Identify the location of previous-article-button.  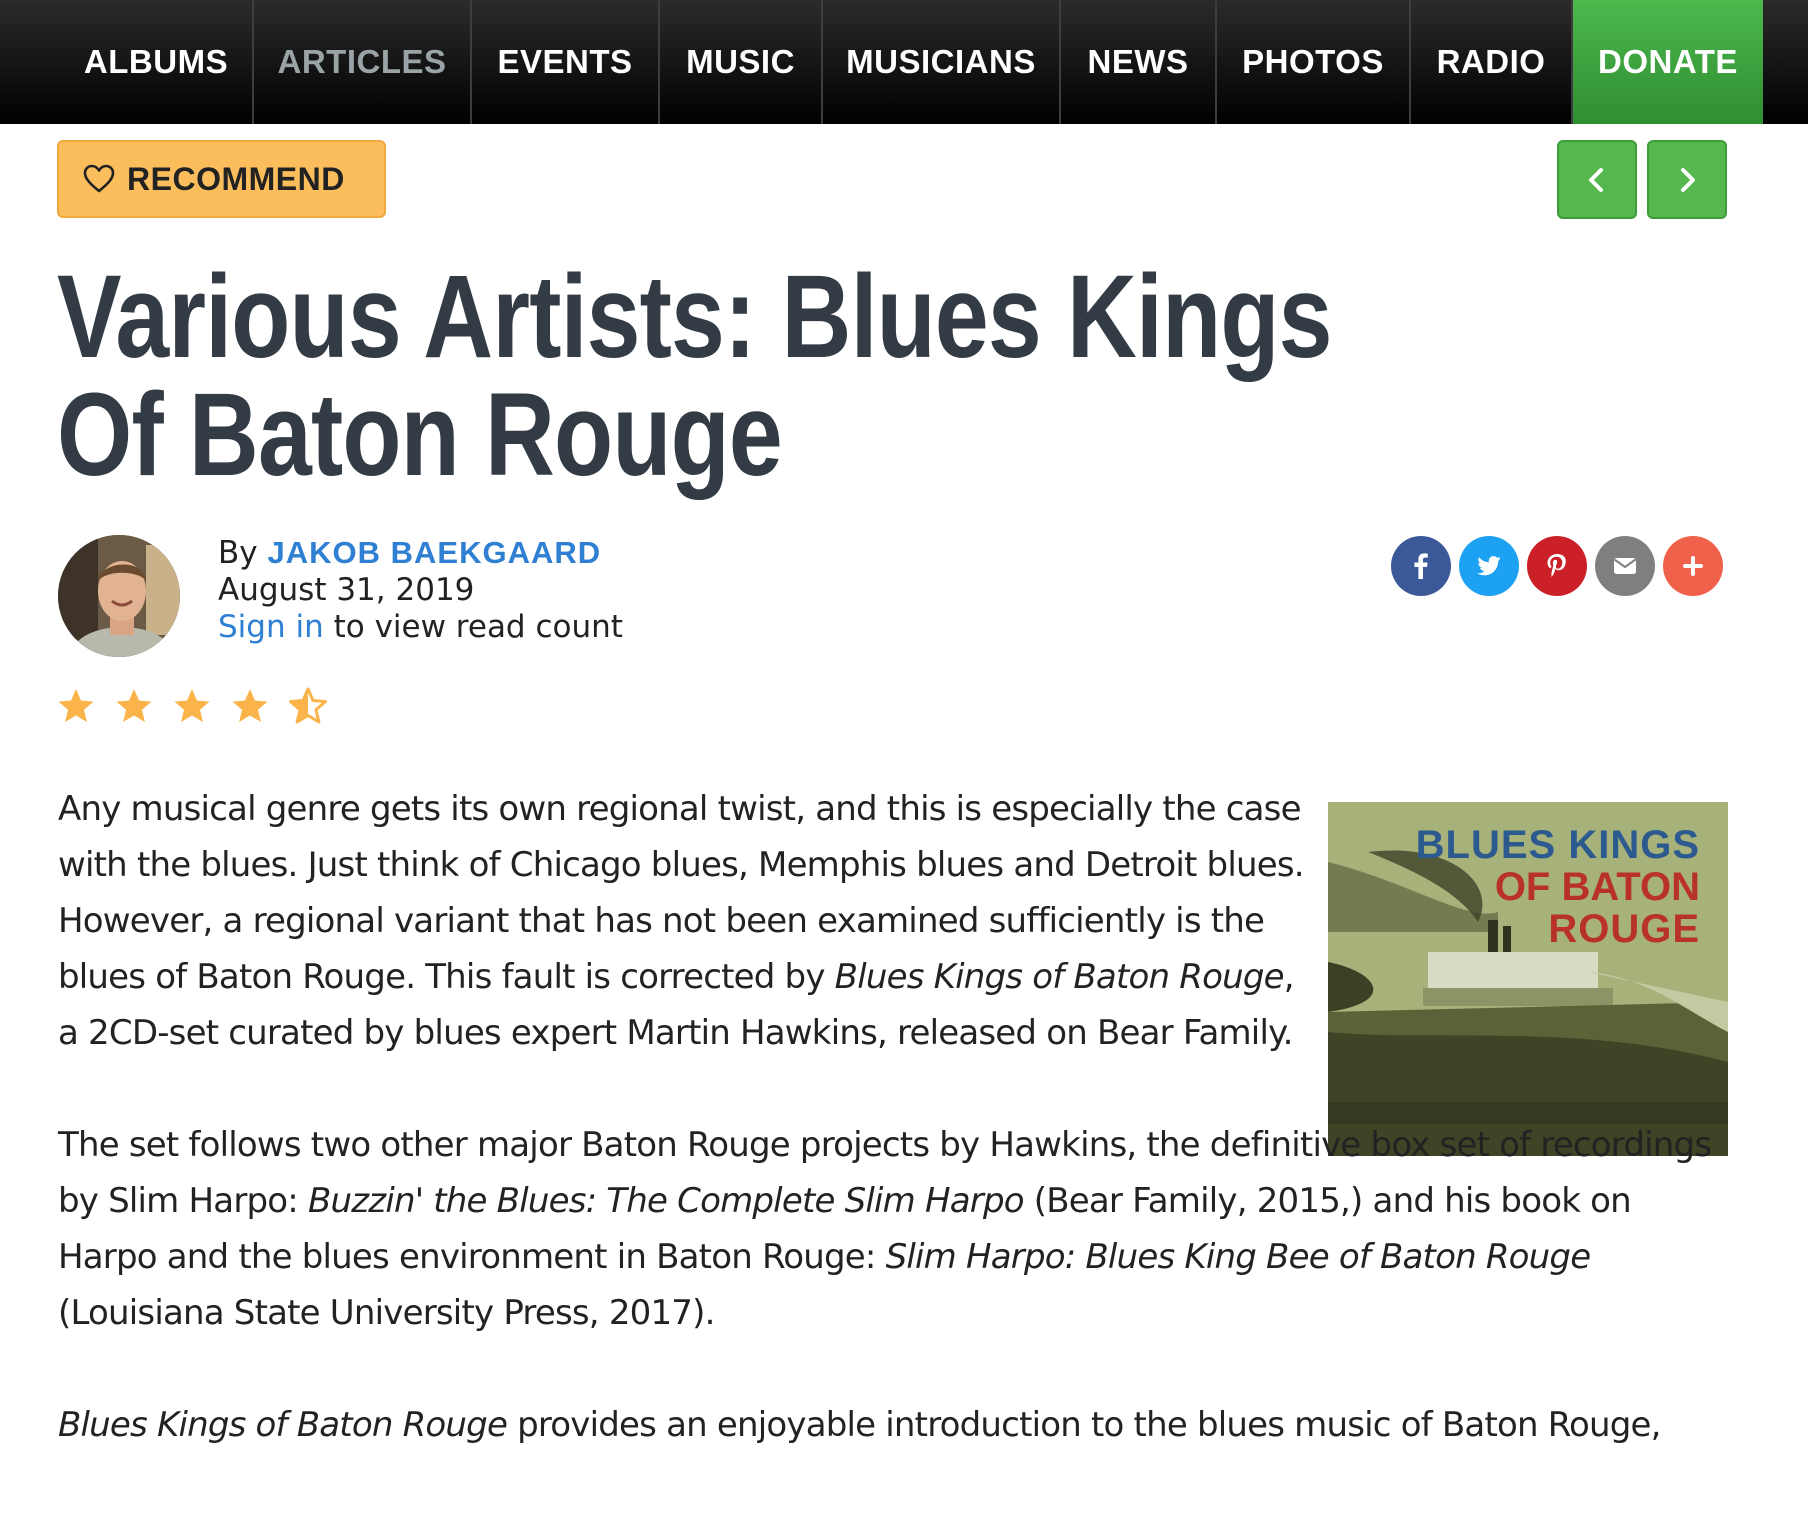
(1597, 179).